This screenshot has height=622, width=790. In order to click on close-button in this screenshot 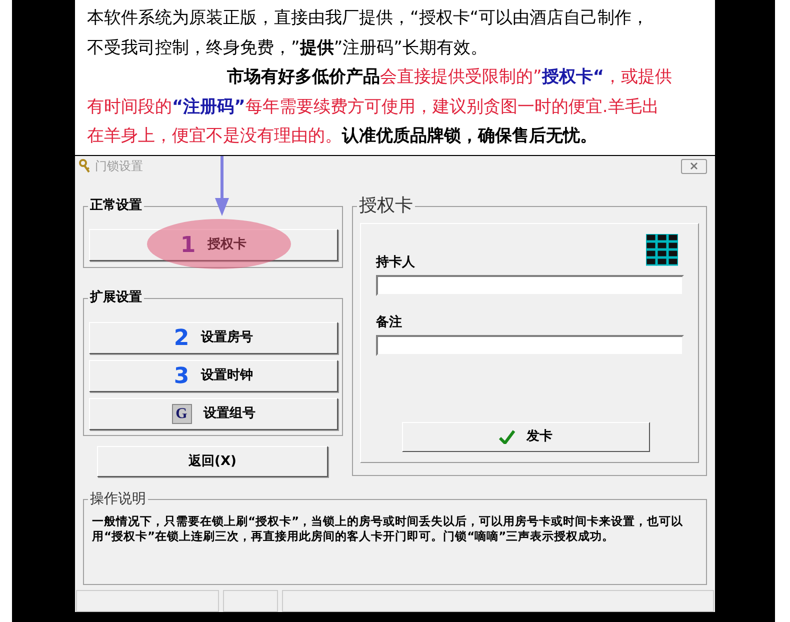, I will do `click(694, 166)`.